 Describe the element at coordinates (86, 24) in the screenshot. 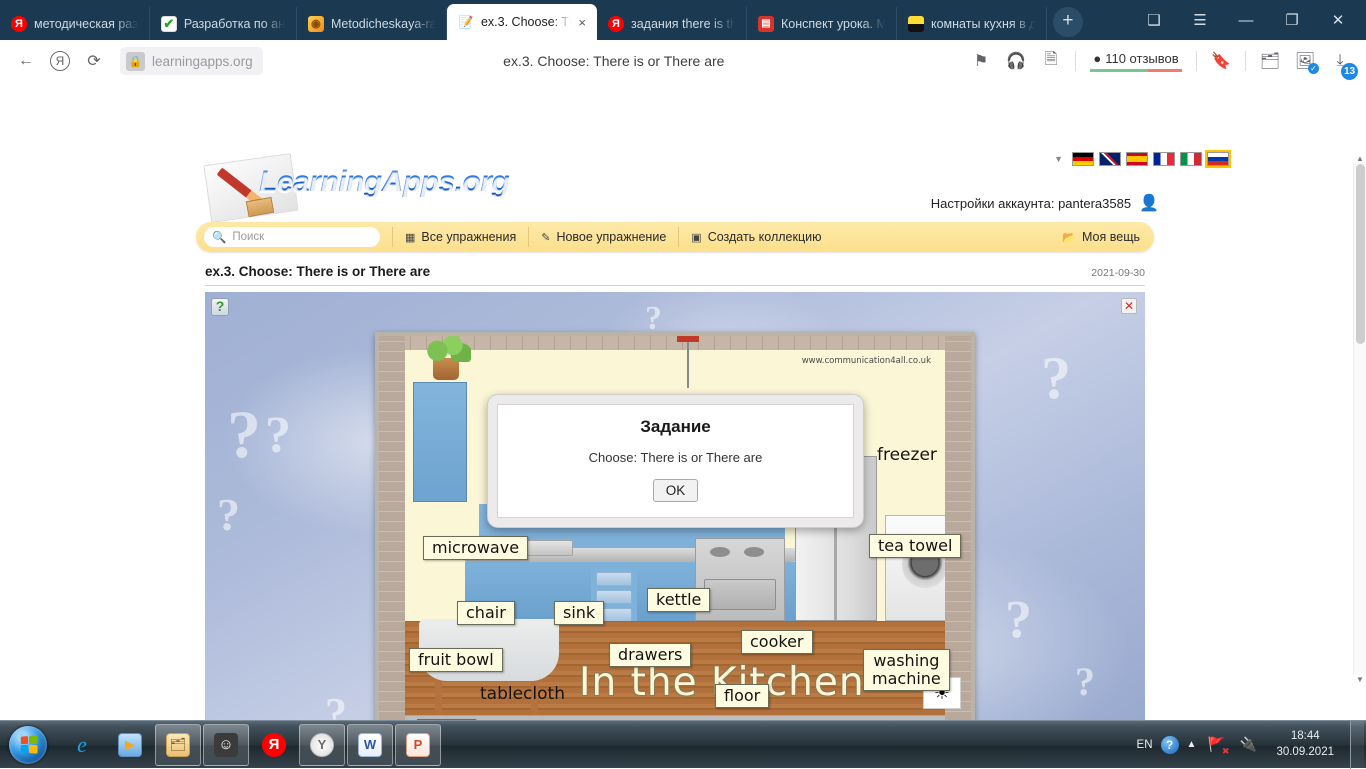

I see `tab-label: методическая раз` at that location.